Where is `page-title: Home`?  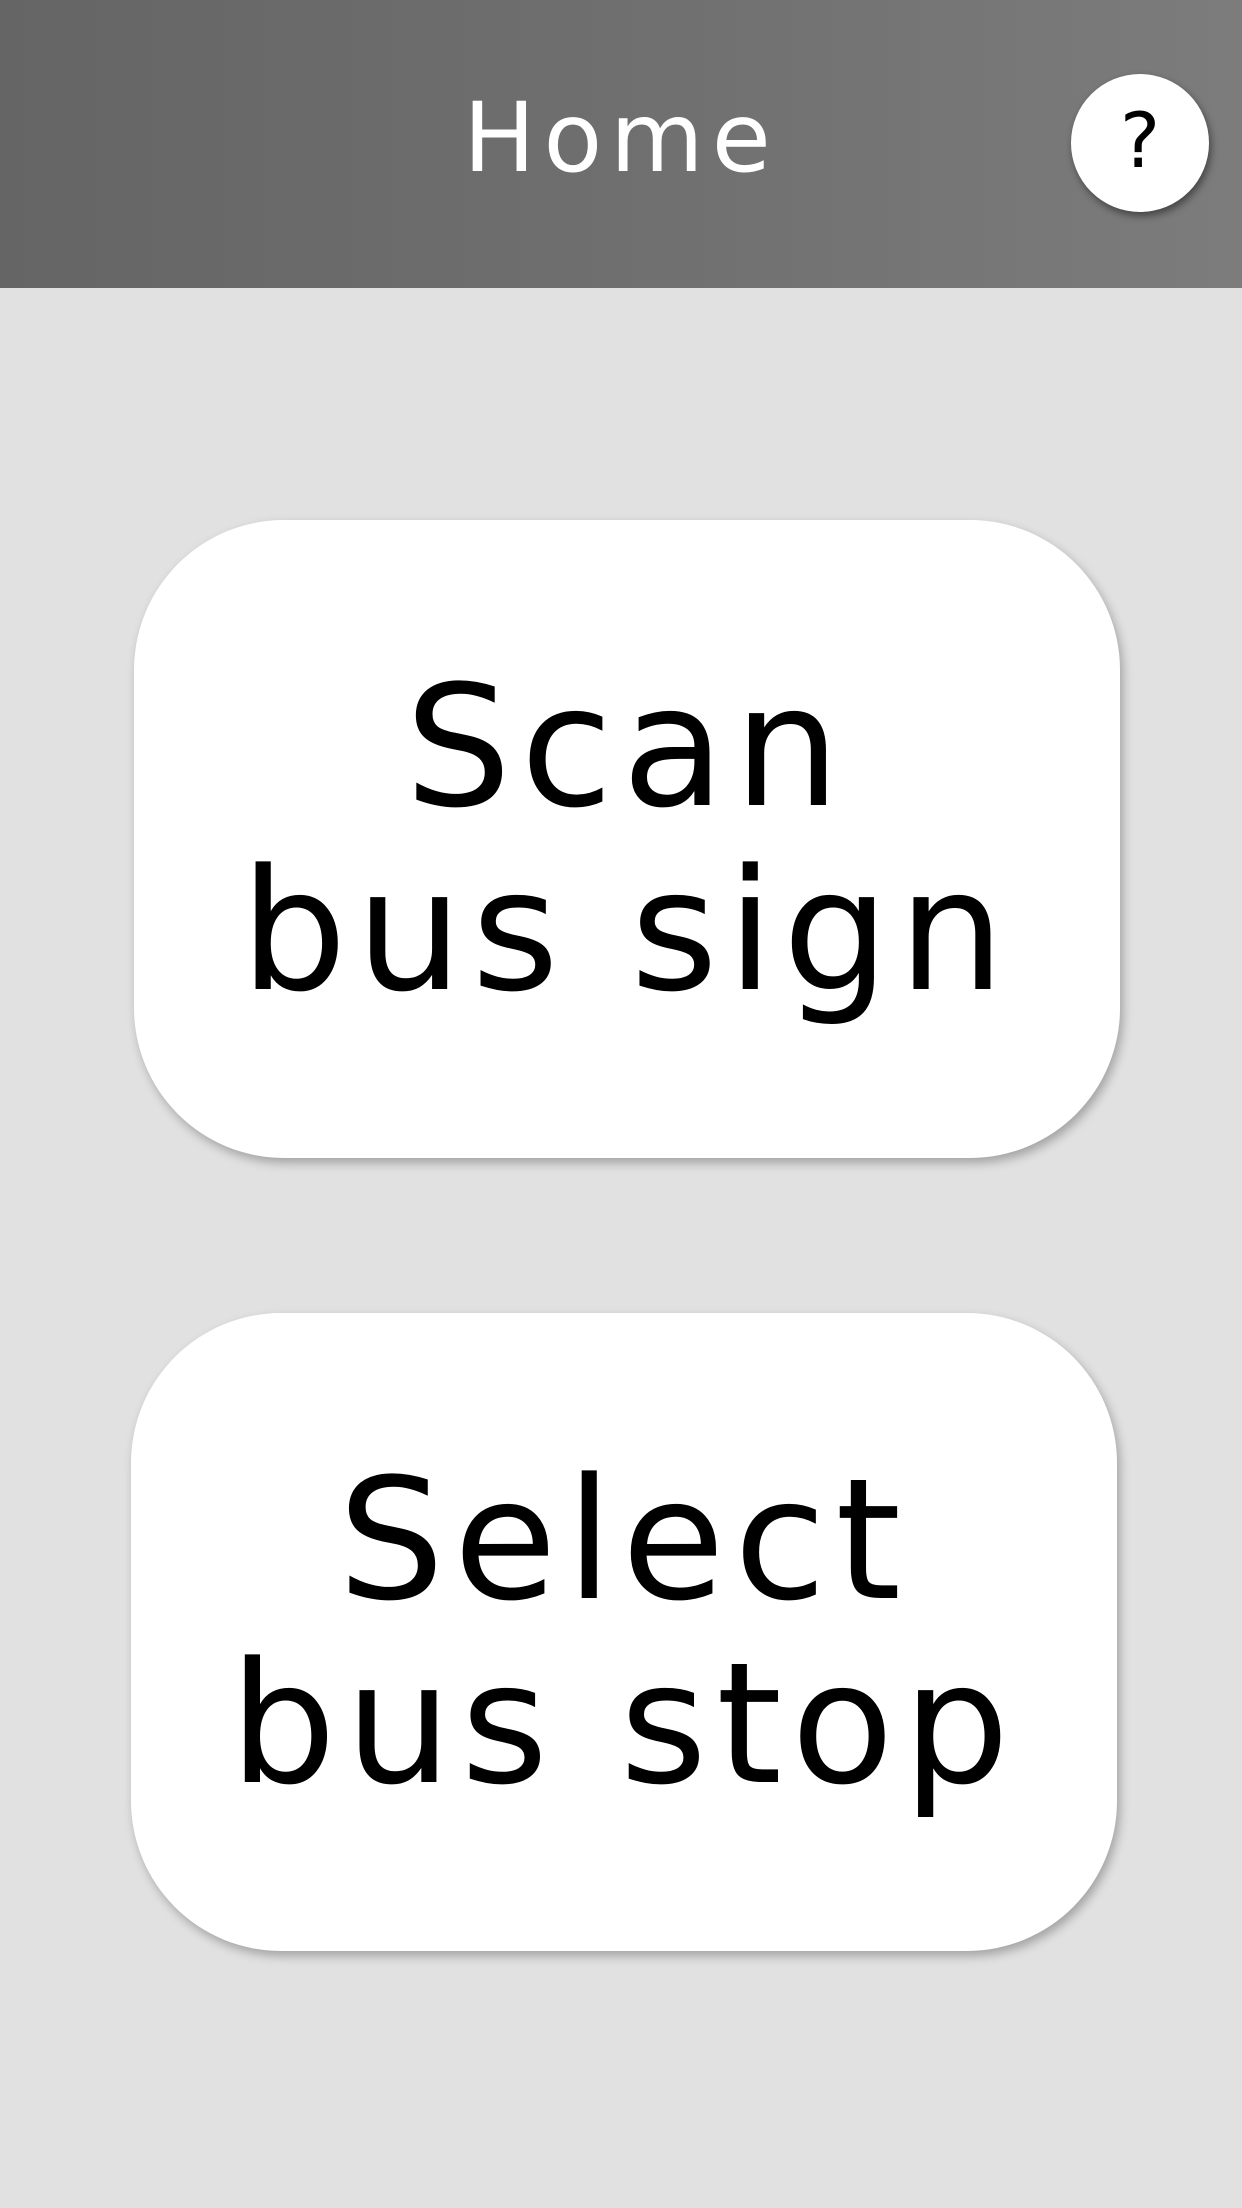 page-title: Home is located at coordinates (621, 138).